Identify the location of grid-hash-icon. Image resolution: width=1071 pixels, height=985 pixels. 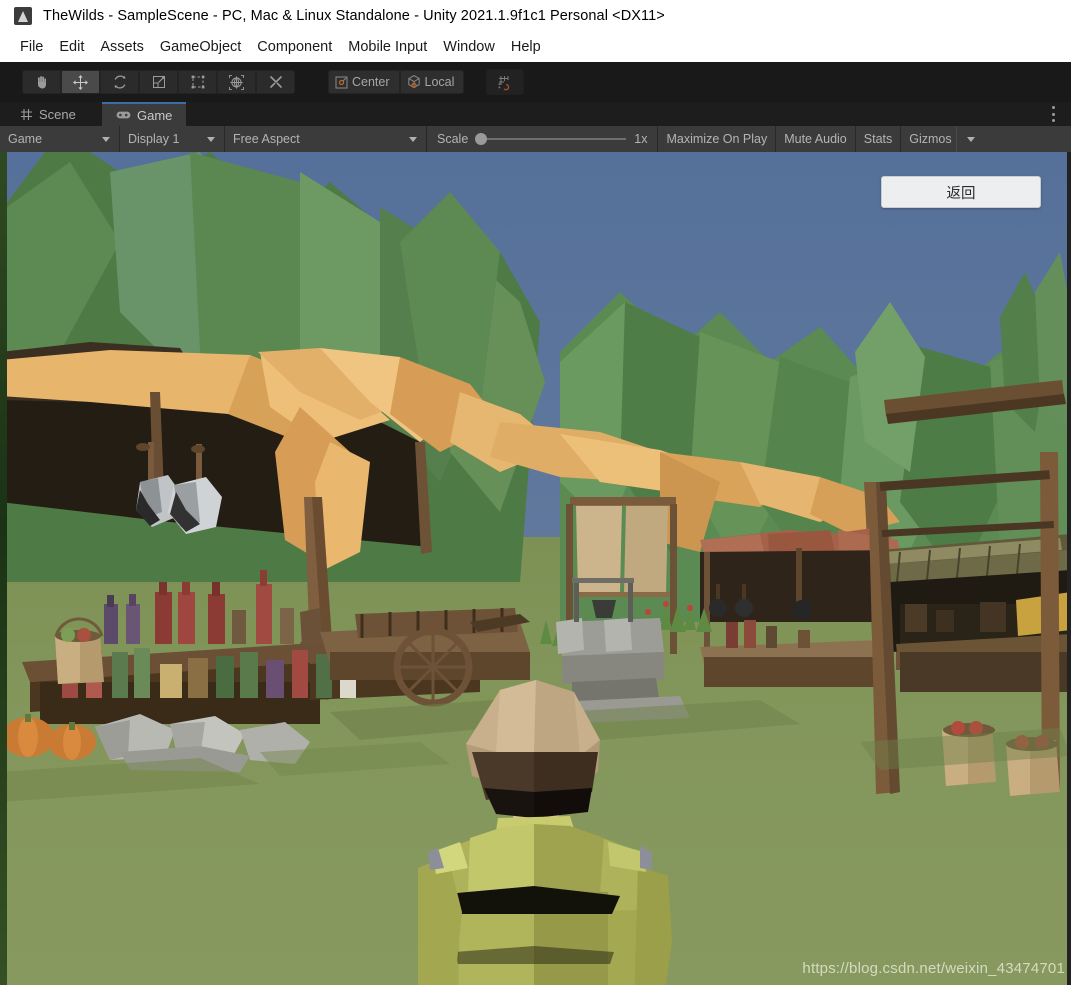
(26, 114).